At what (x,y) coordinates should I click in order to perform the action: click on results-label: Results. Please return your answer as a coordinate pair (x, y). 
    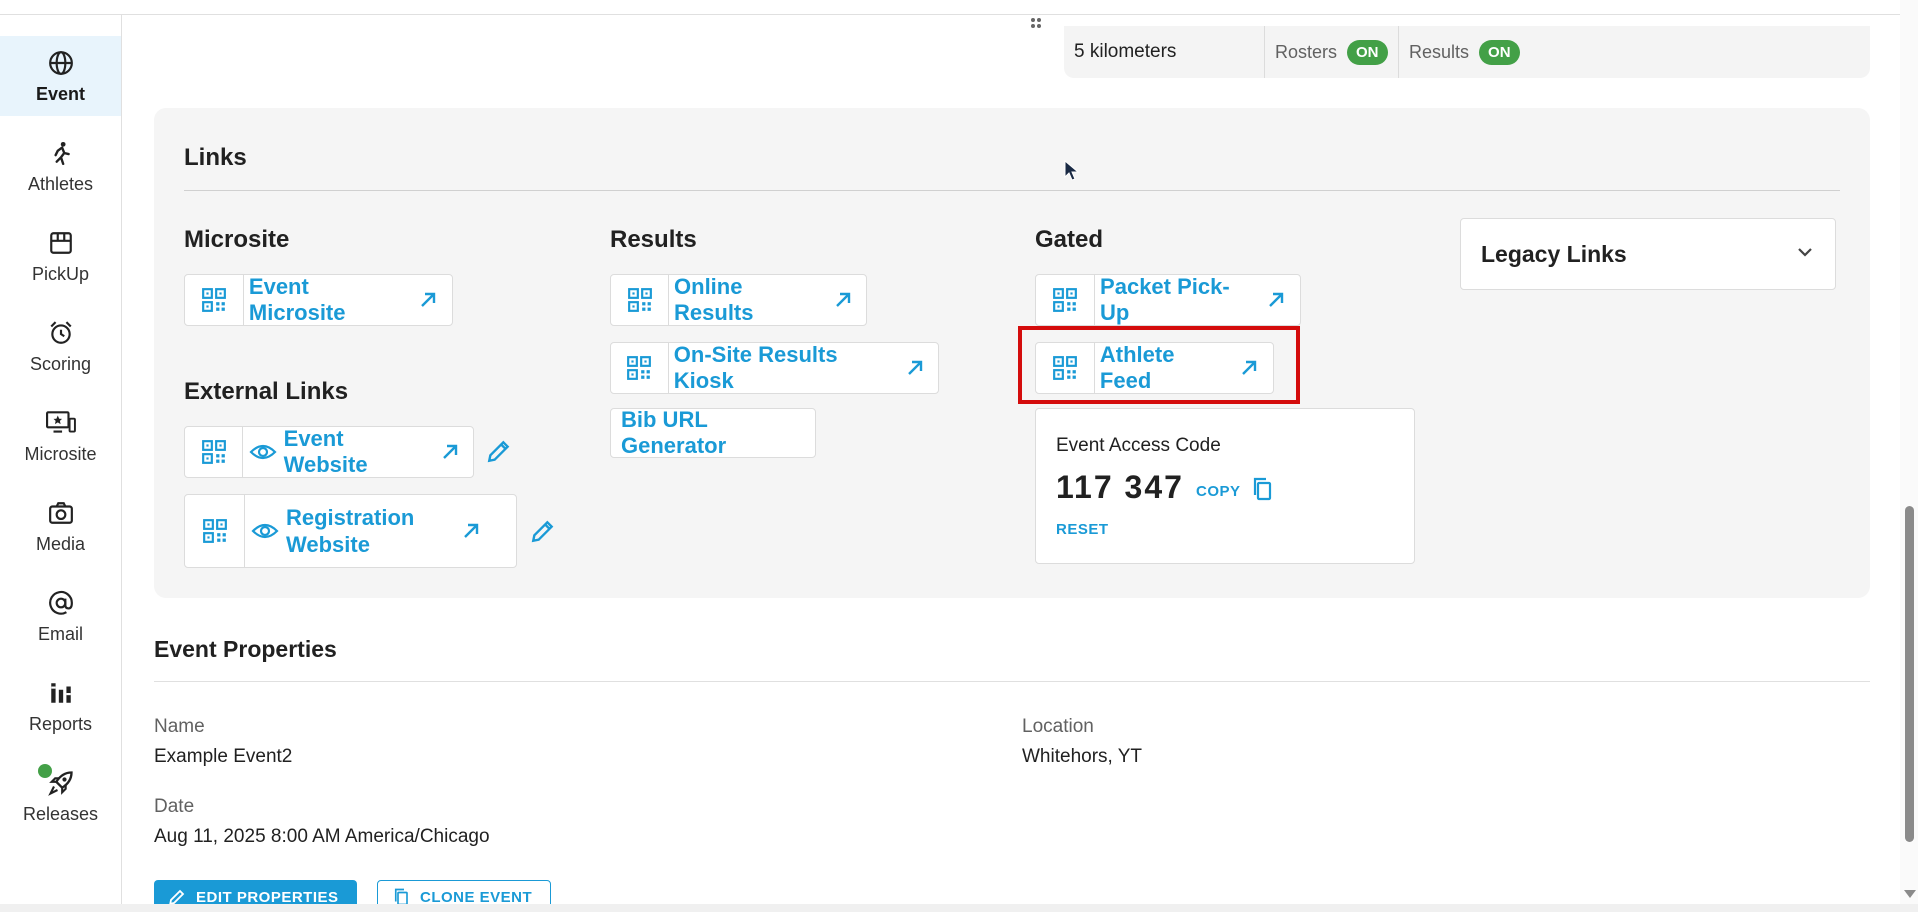
    Looking at the image, I should click on (1439, 51).